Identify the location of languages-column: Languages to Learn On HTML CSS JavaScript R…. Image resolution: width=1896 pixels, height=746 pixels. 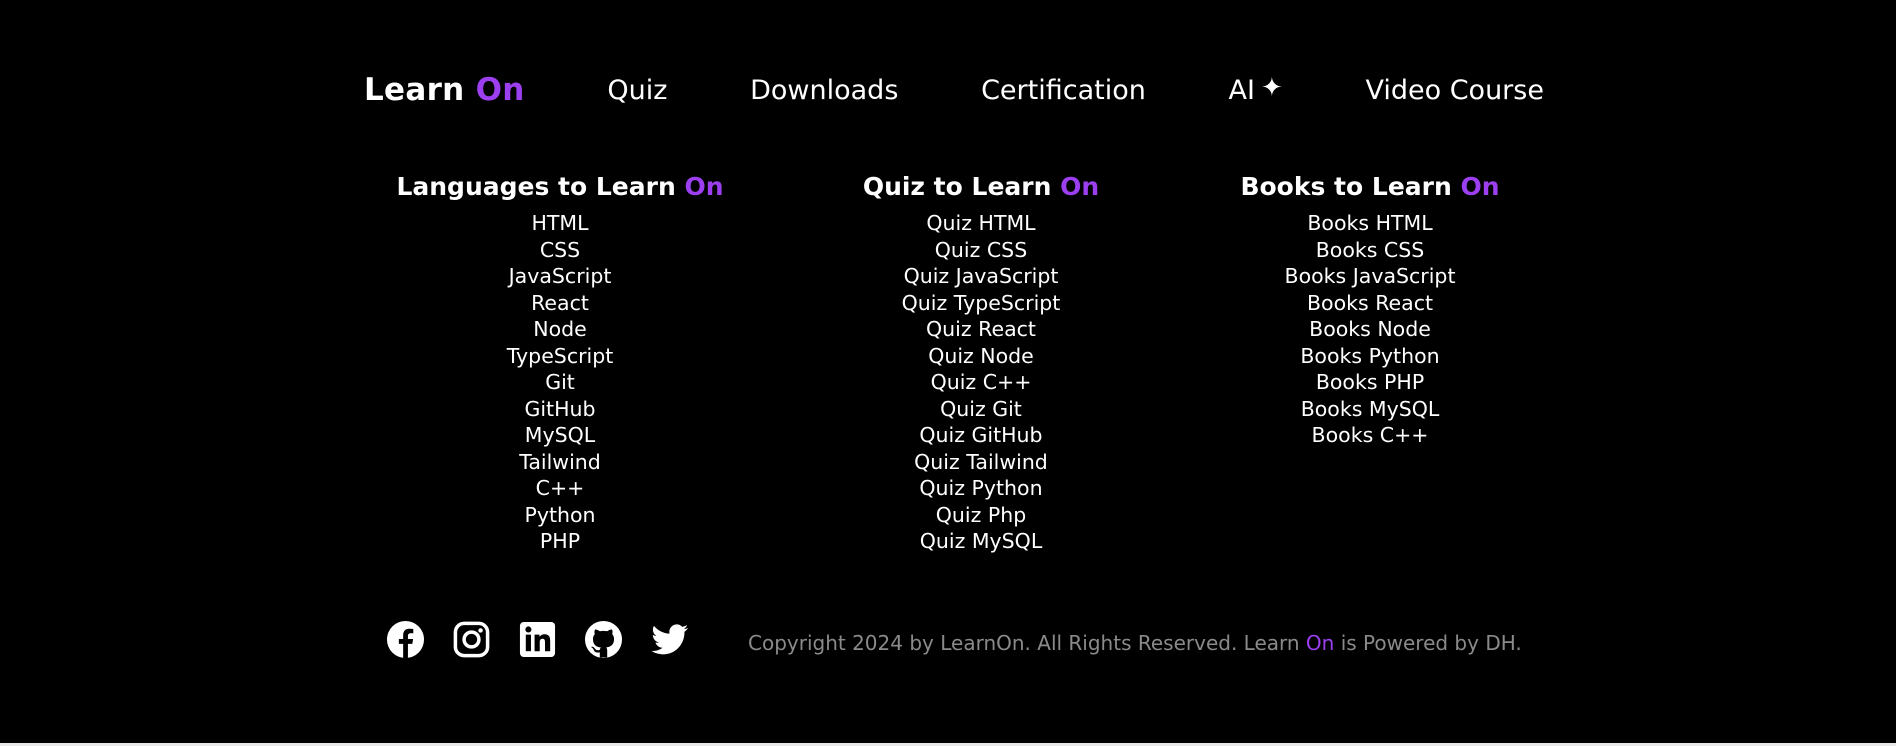
(559, 363).